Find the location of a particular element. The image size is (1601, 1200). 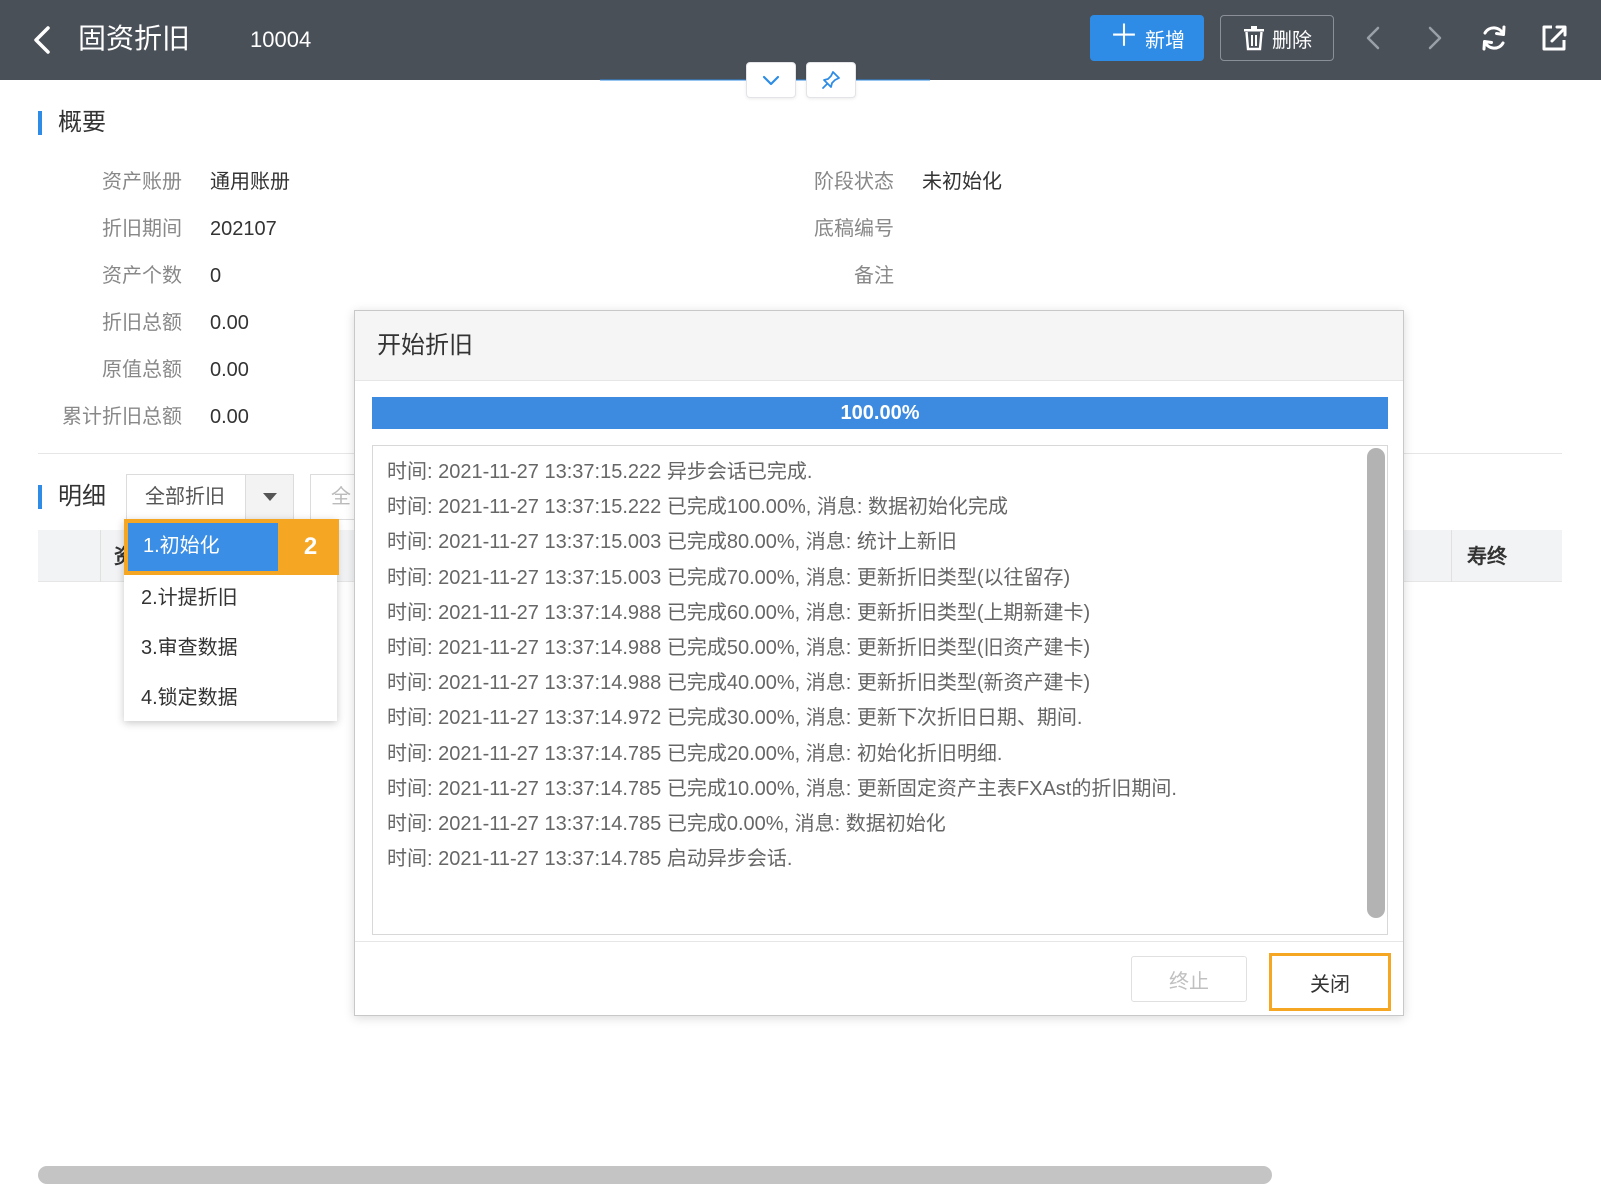

overview-section-title: 概要 is located at coordinates (72, 123).